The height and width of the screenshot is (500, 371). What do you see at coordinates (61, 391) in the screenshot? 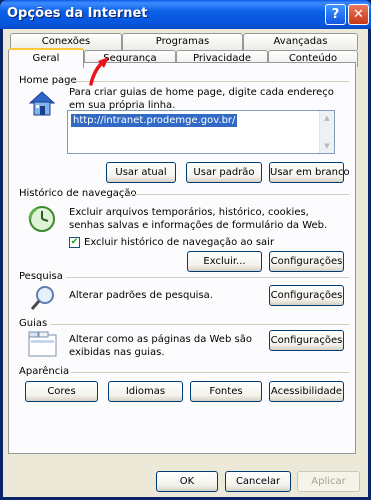
I see `colors-button: Cores` at bounding box center [61, 391].